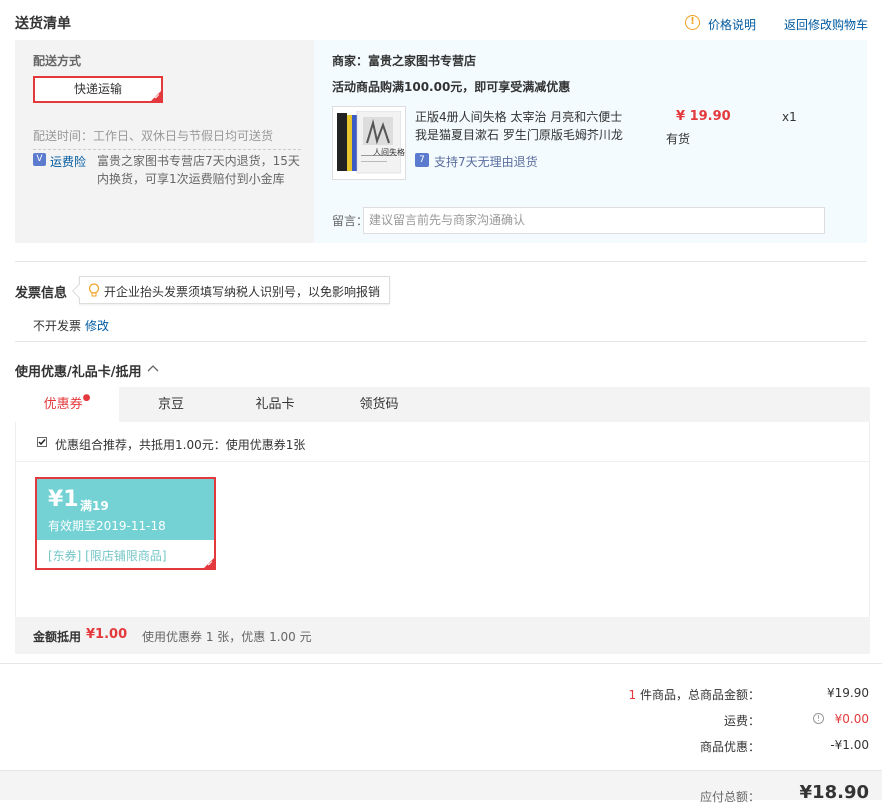 The height and width of the screenshot is (805, 882). I want to click on book-cover-icon, so click(369, 142).